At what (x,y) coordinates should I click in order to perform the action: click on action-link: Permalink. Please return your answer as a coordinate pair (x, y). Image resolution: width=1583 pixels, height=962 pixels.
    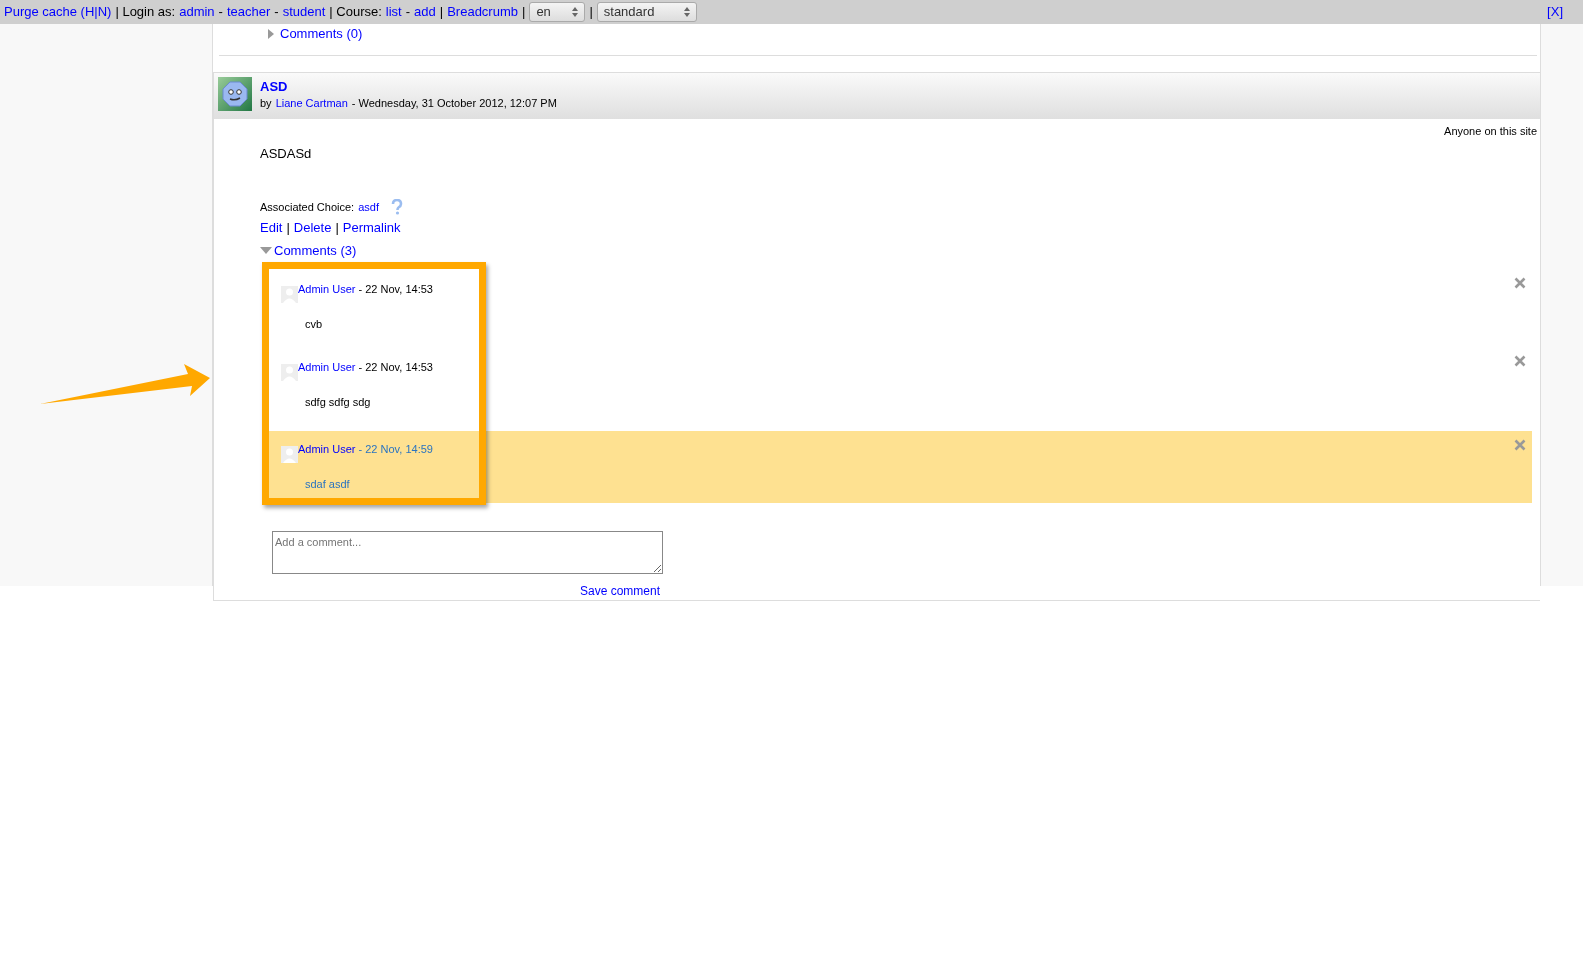
    Looking at the image, I should click on (371, 227).